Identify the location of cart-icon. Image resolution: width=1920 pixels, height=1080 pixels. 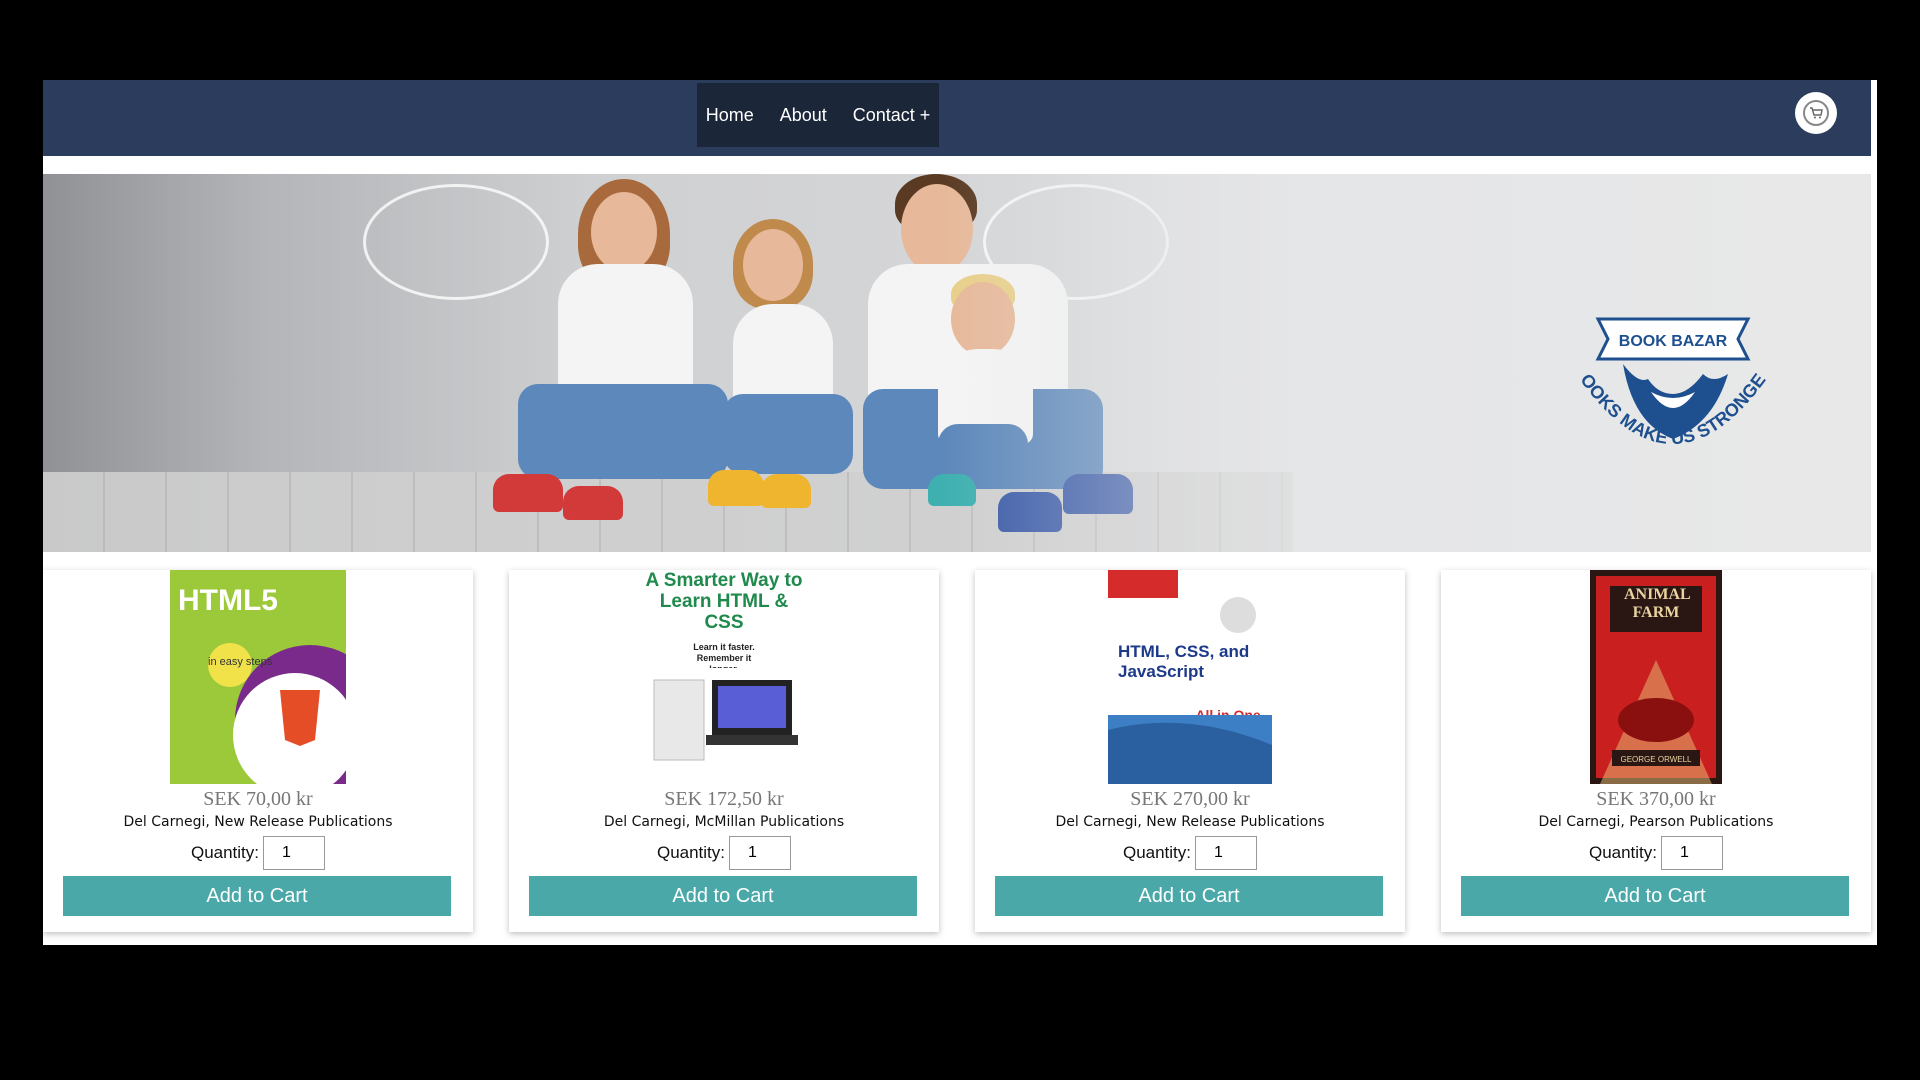
(1816, 113).